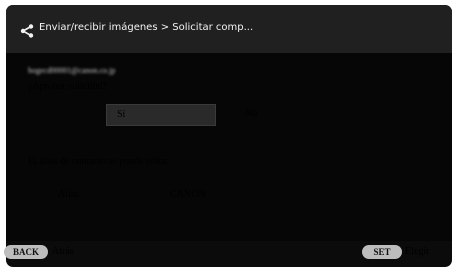 This screenshot has width=458, height=272. I want to click on alias-value-field: CANON, so click(188, 194).